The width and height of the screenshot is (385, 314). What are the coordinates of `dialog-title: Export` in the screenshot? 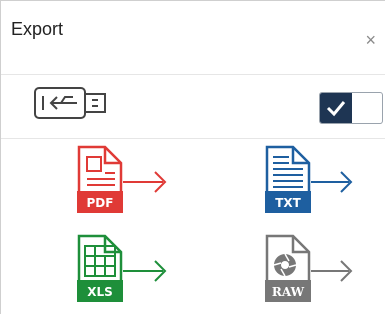 It's located at (37, 29).